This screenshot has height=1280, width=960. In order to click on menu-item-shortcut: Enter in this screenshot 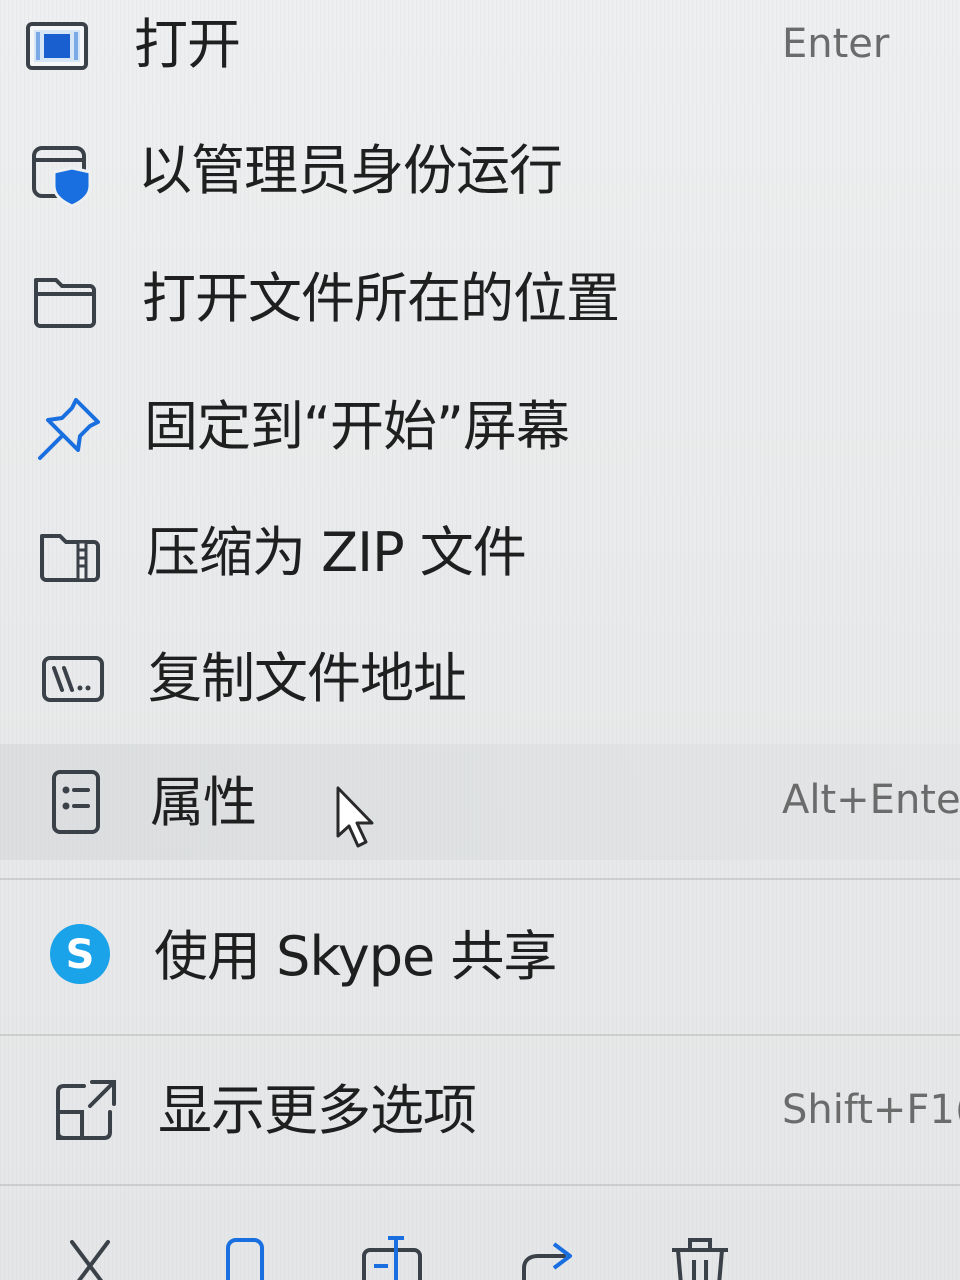, I will do `click(836, 44)`.